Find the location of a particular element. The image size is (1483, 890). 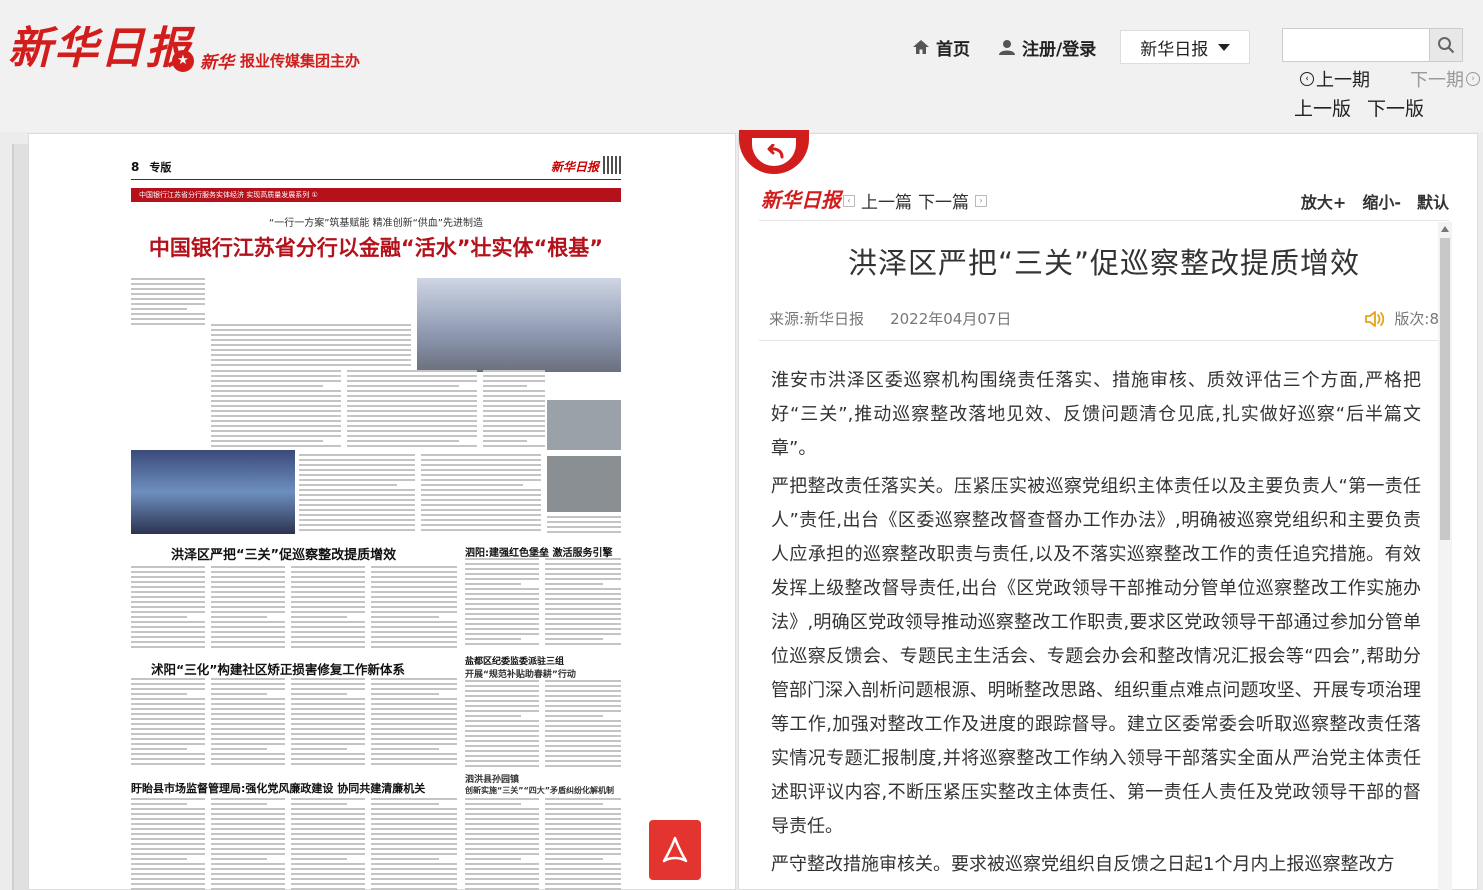

site-logo: 新华日报 is located at coordinates (100, 44).